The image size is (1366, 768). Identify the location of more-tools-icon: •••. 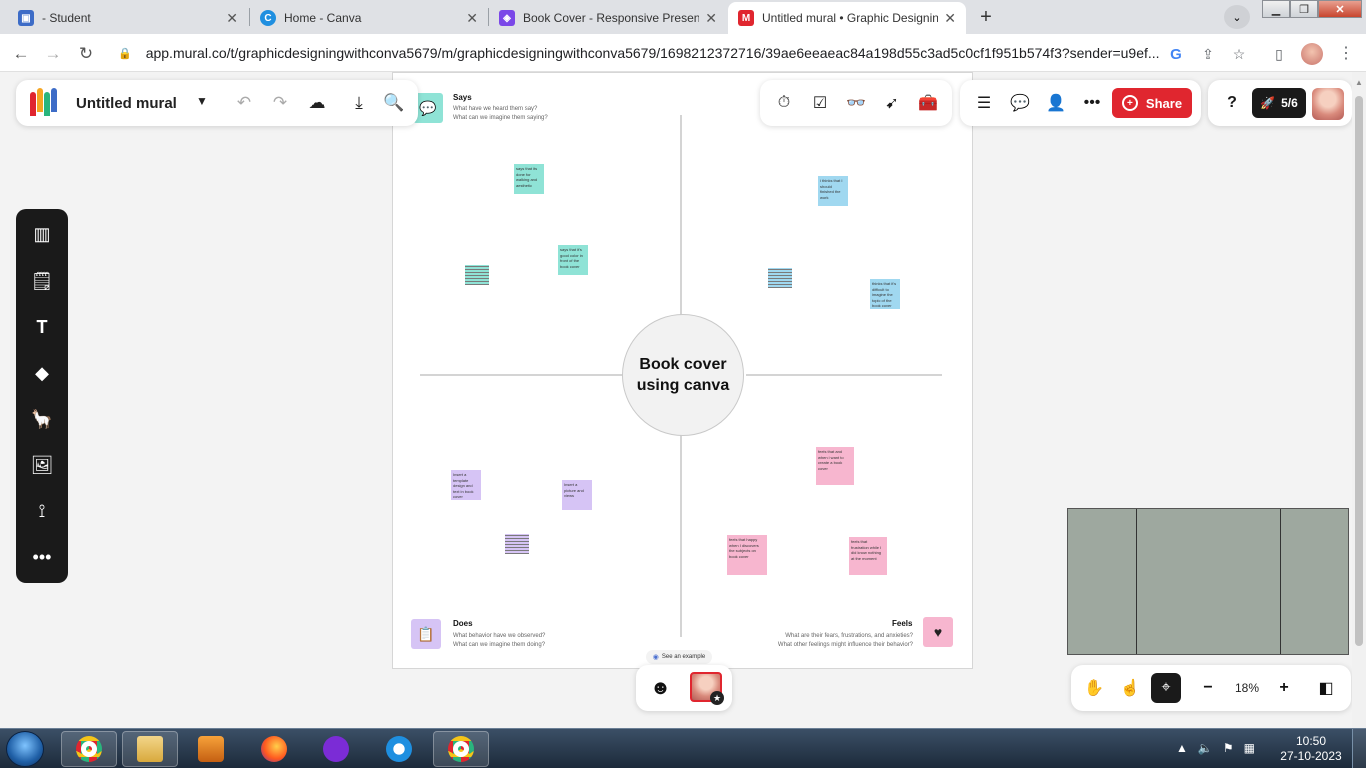
(42, 557).